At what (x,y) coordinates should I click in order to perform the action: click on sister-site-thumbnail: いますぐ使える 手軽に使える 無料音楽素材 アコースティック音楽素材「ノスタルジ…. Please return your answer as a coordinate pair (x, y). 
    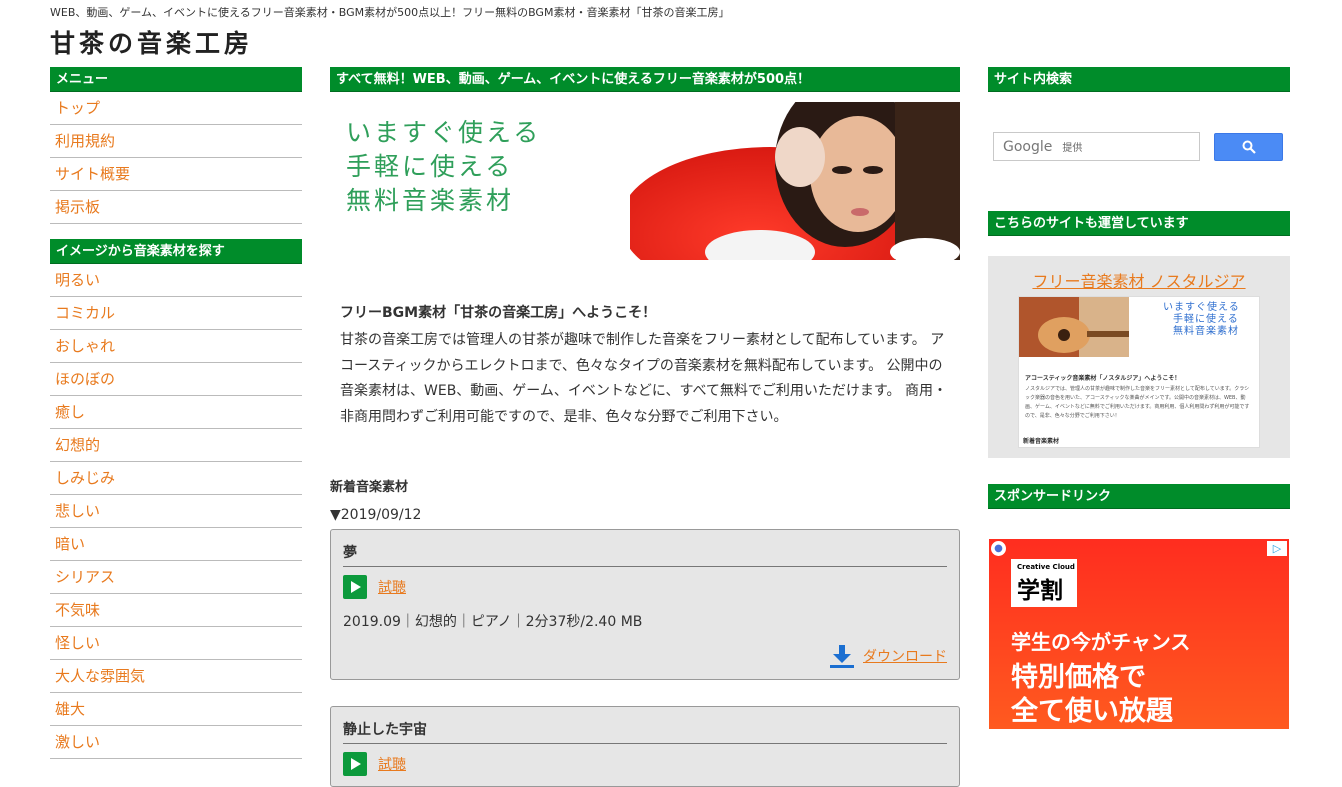
    Looking at the image, I should click on (1139, 372).